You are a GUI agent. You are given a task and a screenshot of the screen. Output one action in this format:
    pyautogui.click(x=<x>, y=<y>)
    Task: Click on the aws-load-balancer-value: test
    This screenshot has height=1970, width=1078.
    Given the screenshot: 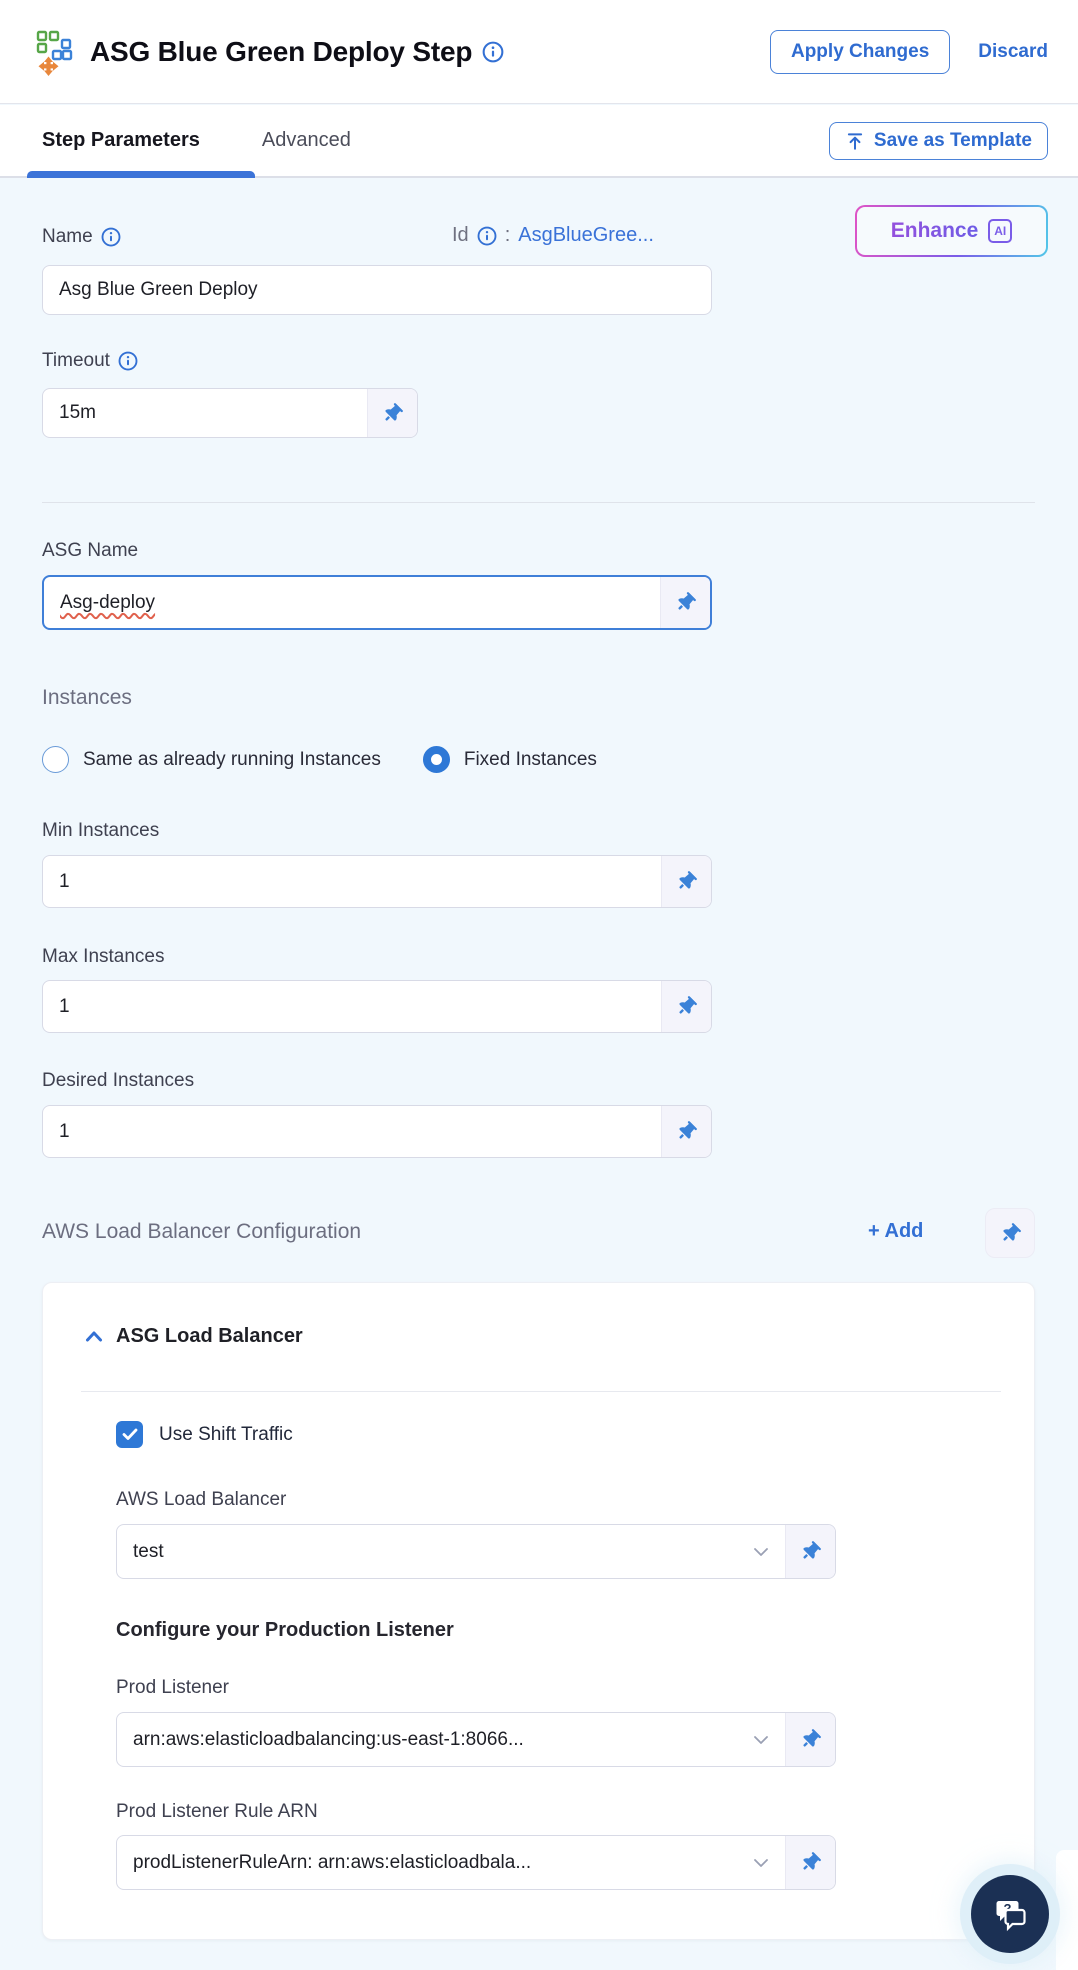 What is the action you would take?
    pyautogui.click(x=148, y=1551)
    